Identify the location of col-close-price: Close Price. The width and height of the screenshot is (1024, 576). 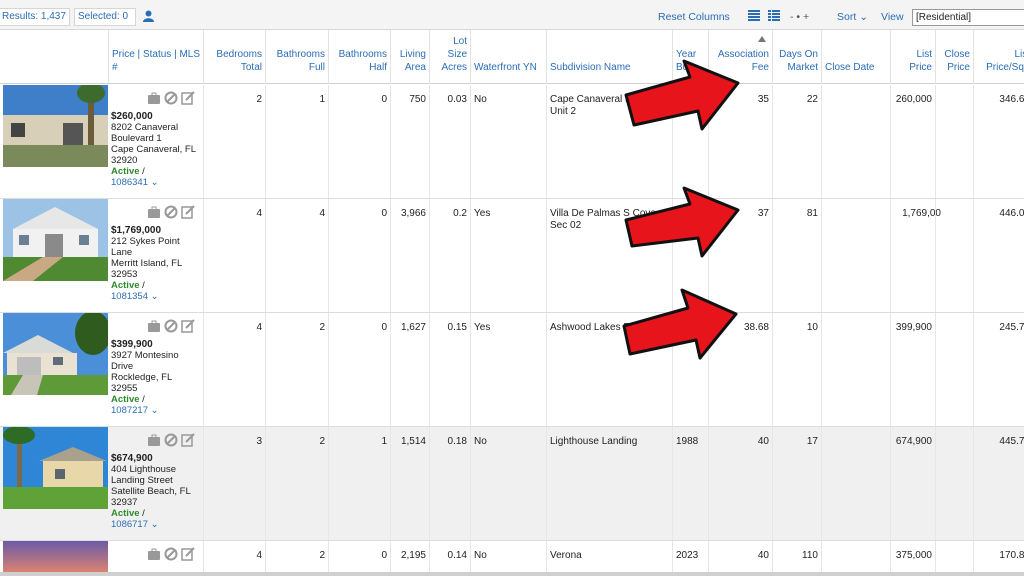
(954, 57).